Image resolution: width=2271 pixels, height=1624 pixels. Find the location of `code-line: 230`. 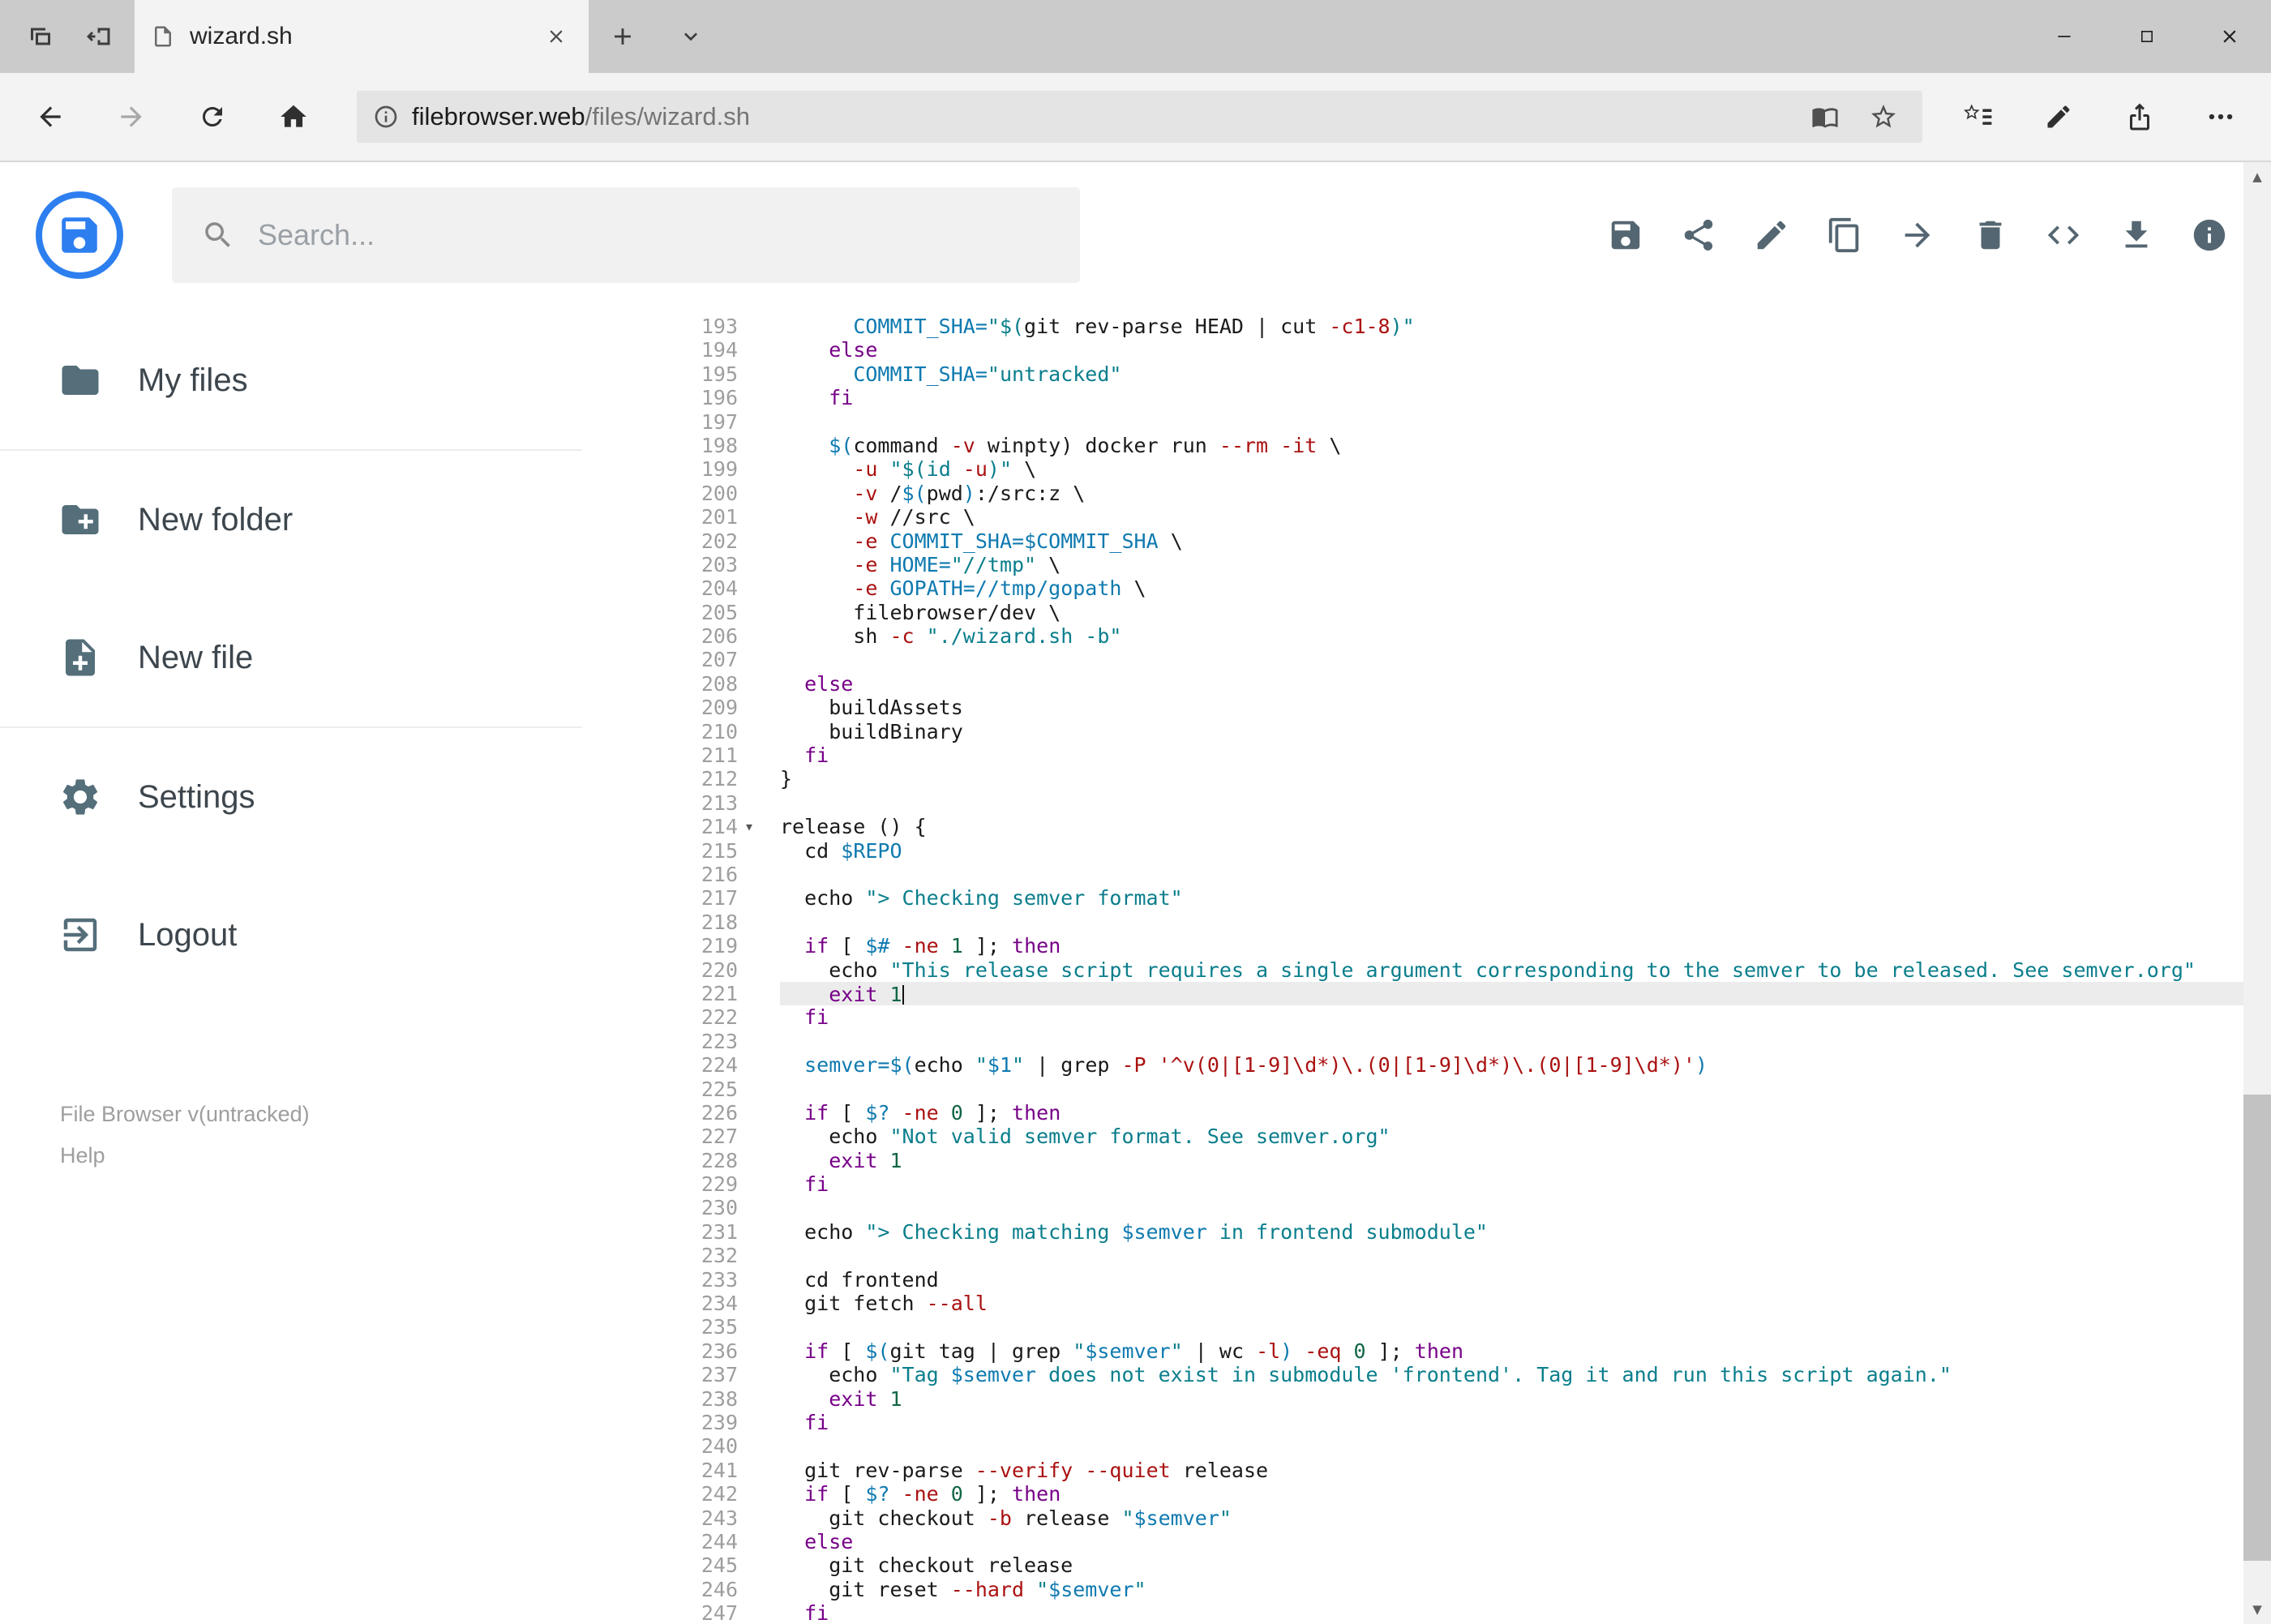

code-line: 230 is located at coordinates (1464, 1208).